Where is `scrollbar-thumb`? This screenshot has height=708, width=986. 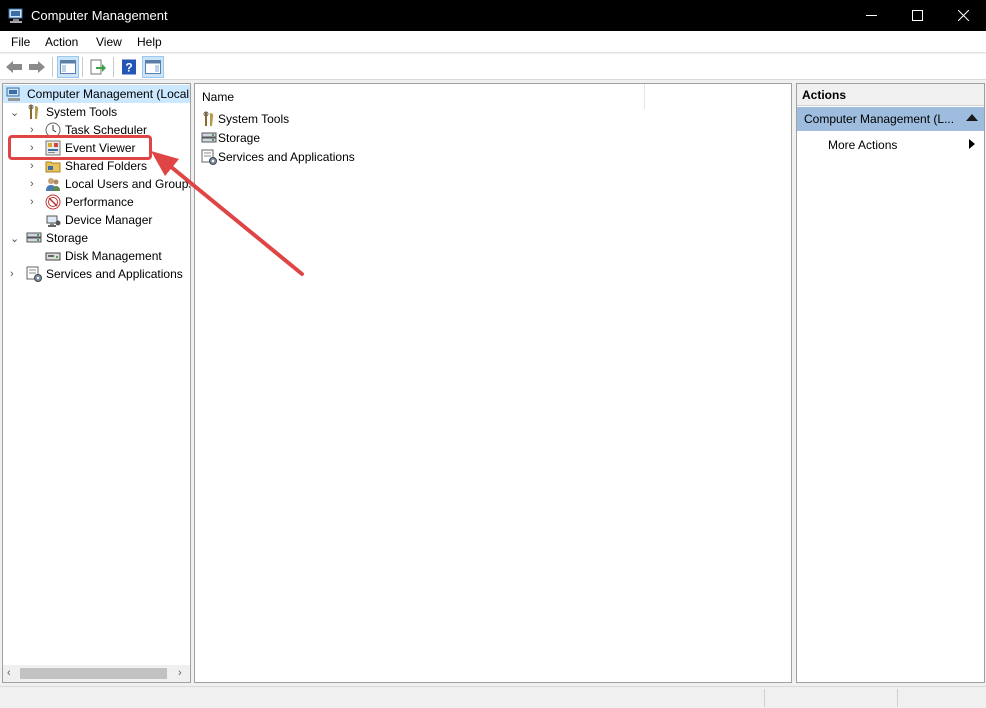 scrollbar-thumb is located at coordinates (93, 673).